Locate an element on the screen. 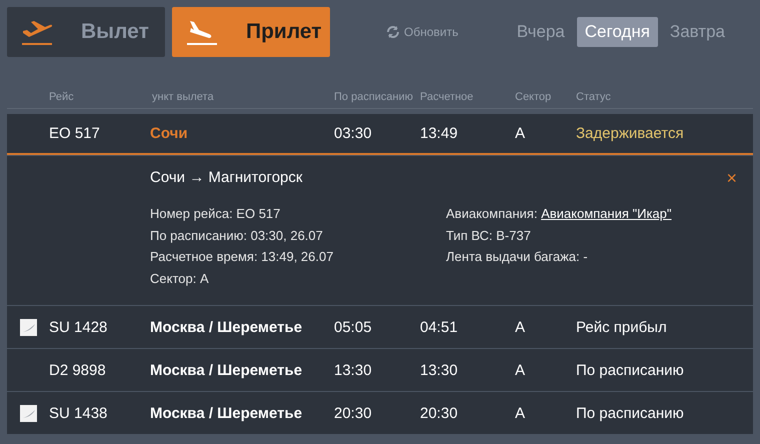 The width and height of the screenshot is (760, 444). flight-row: EO 517 Сочи 03:30 13:49 A Задерживается is located at coordinates (380, 134).